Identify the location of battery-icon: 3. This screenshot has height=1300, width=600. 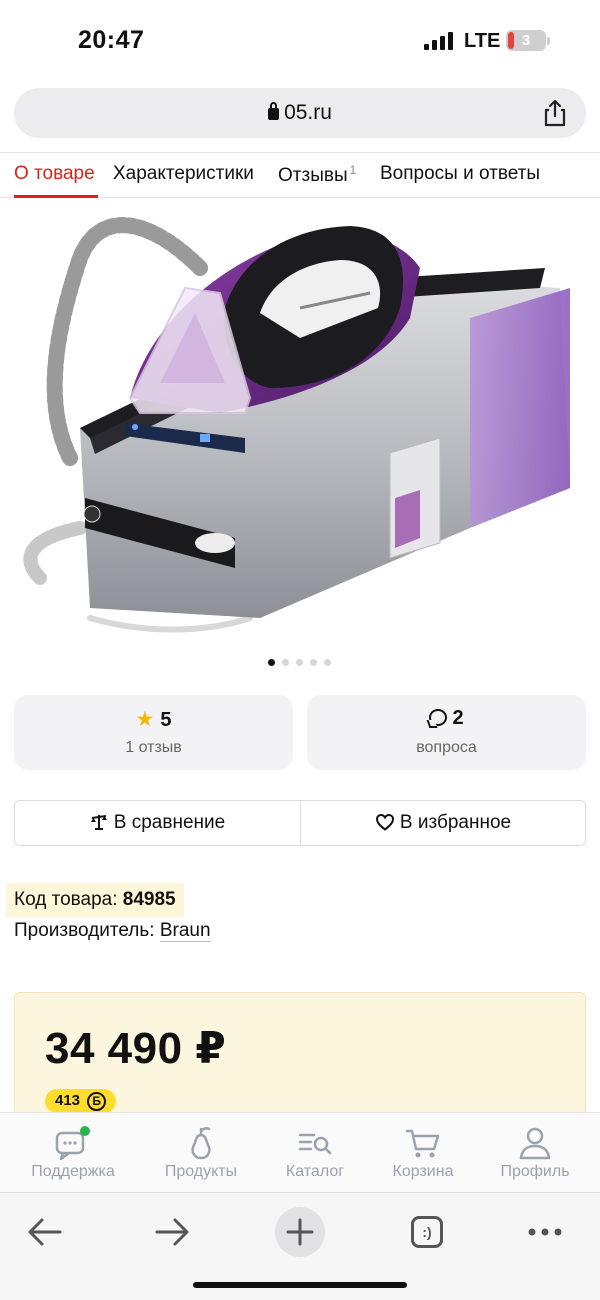
(526, 40).